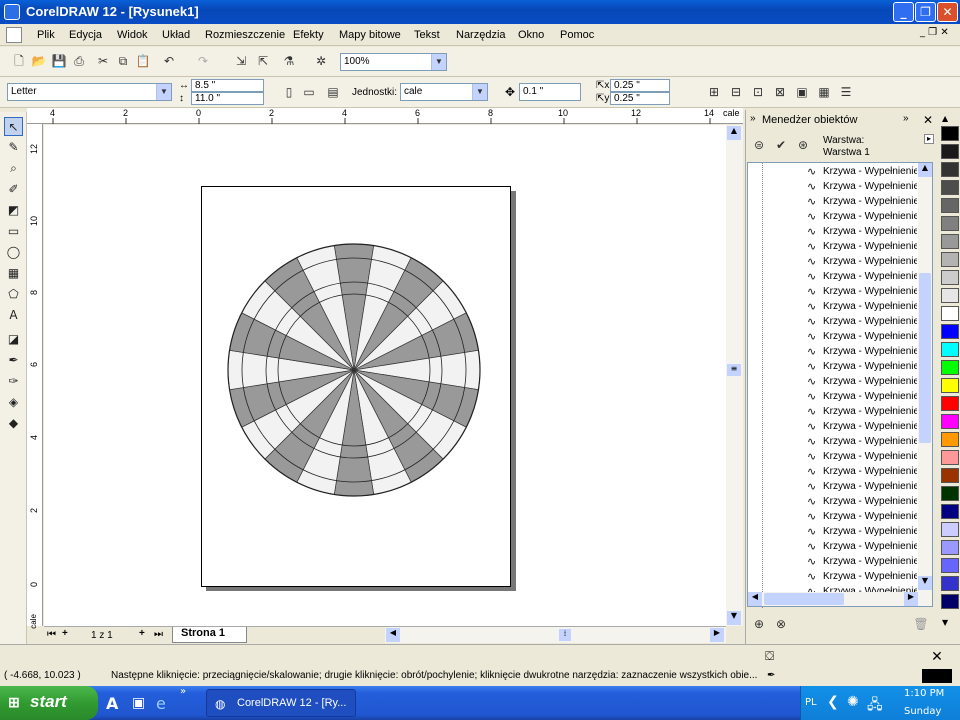  I want to click on delete-icon: 🗑, so click(921, 624).